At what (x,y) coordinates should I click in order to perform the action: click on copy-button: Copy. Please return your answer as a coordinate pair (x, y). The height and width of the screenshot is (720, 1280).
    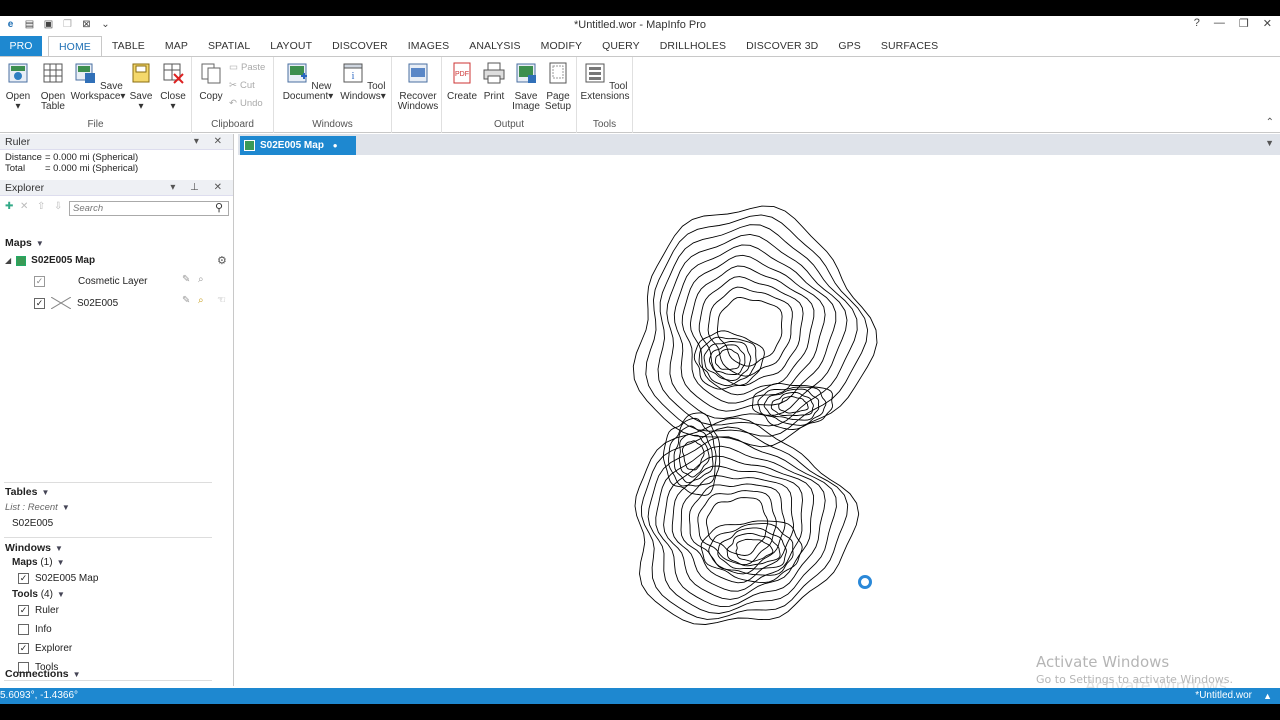
    Looking at the image, I should click on (211, 81).